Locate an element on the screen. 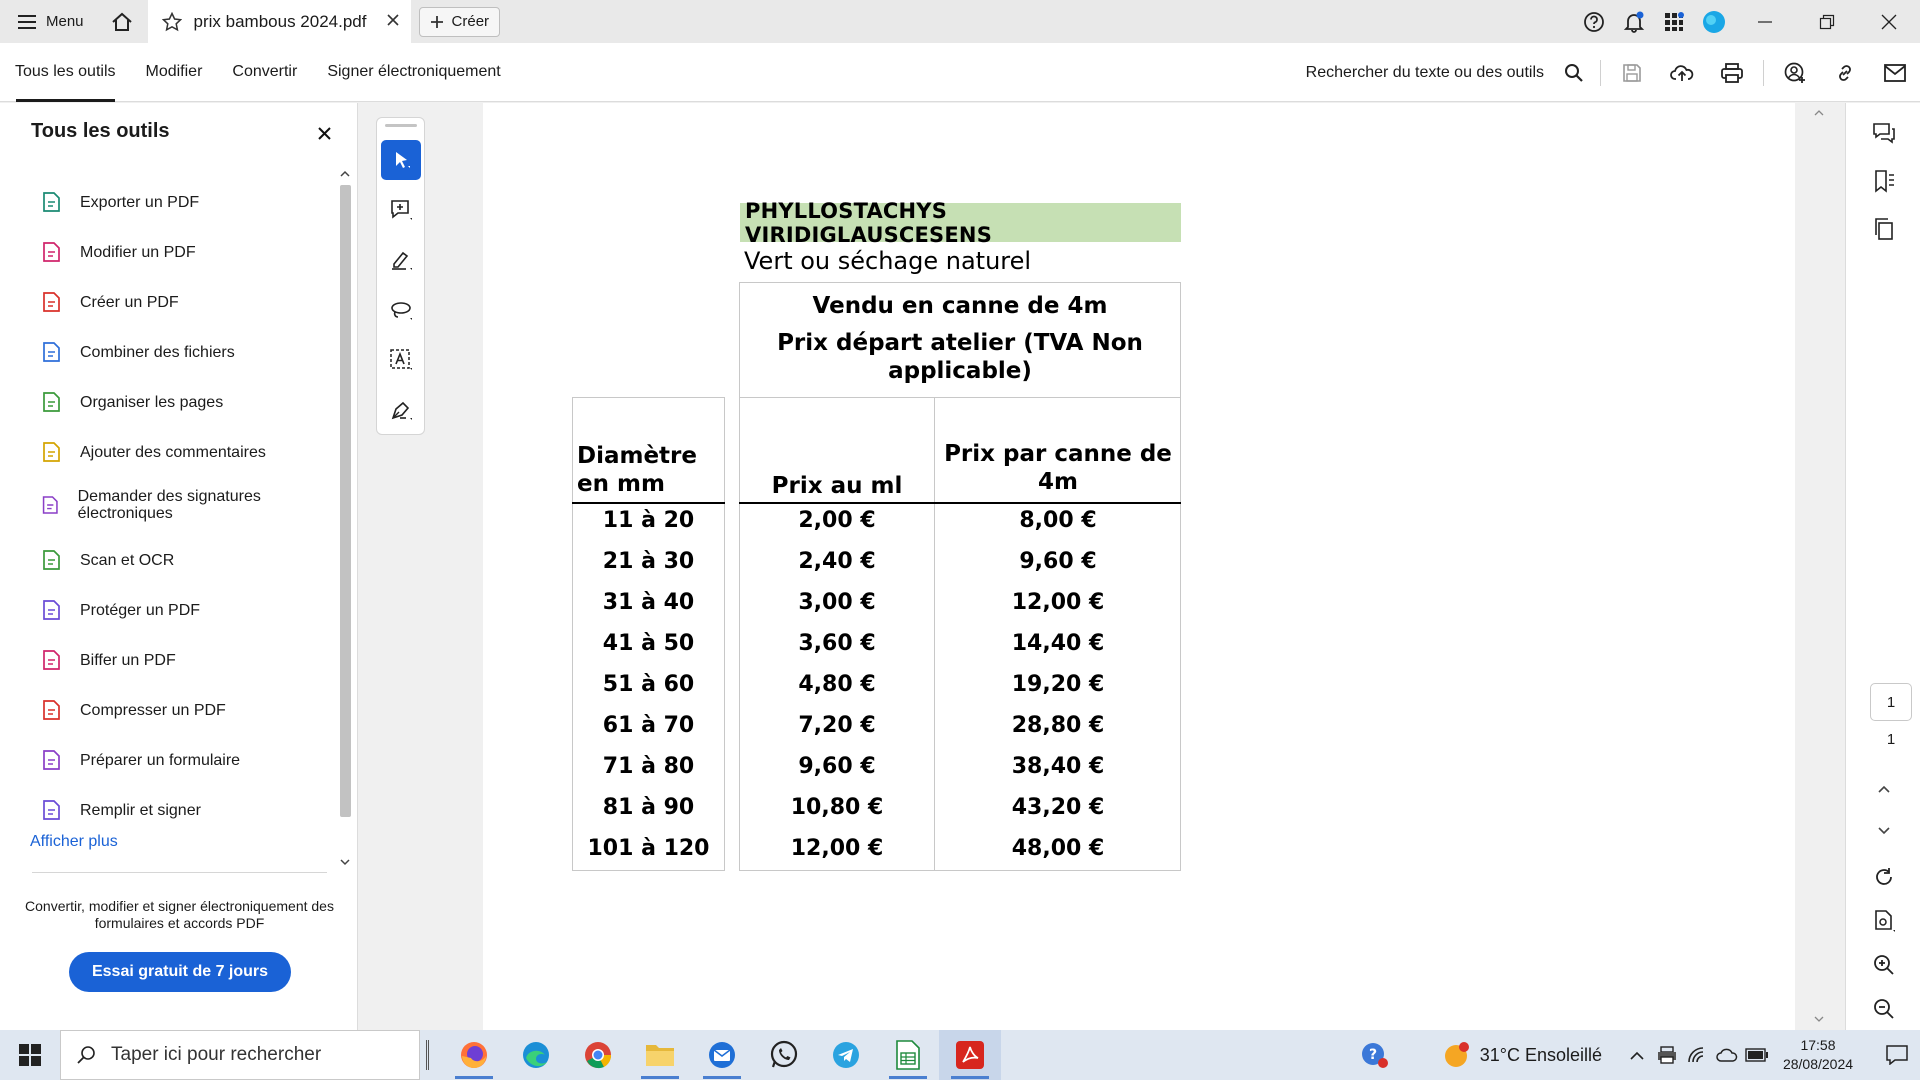 This screenshot has height=1080, width=1920. create-button: Créer is located at coordinates (459, 21).